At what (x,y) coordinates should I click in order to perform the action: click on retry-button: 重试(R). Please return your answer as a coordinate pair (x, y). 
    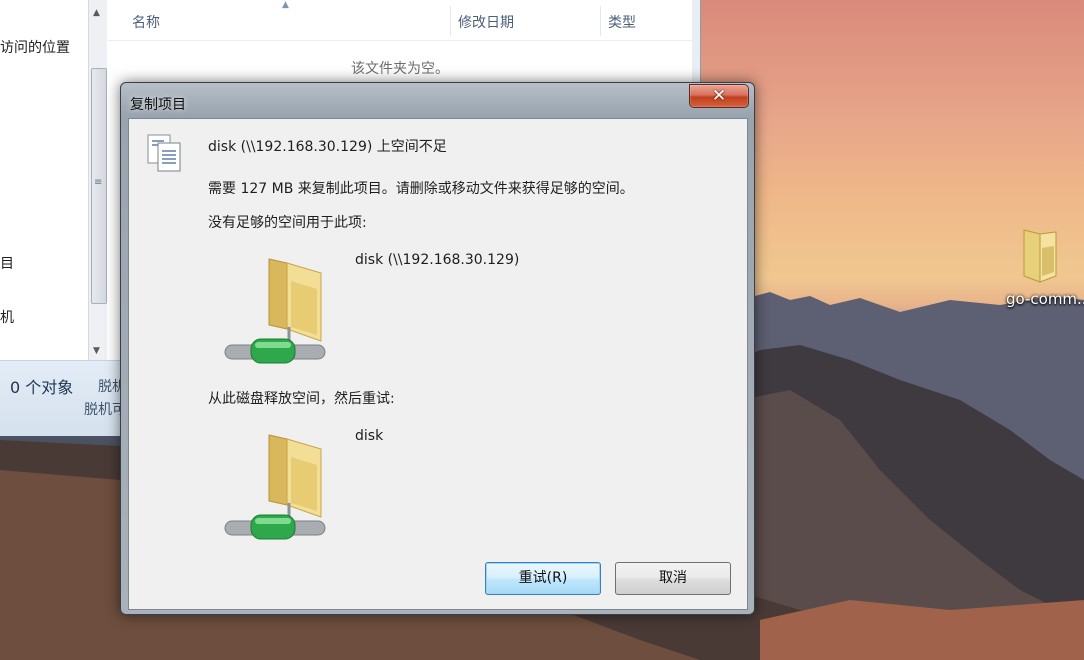
    Looking at the image, I should click on (543, 578).